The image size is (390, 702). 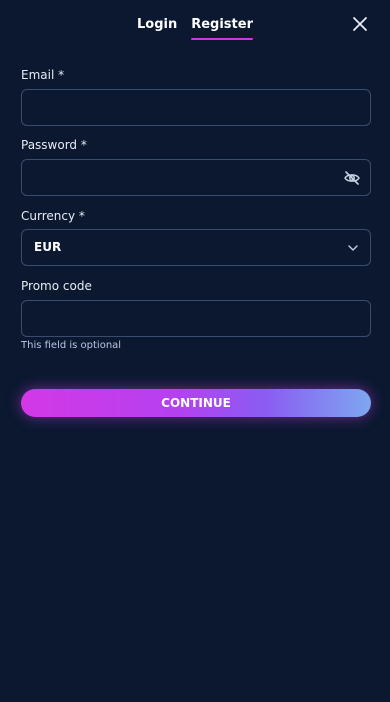 I want to click on email-field, so click(x=196, y=107).